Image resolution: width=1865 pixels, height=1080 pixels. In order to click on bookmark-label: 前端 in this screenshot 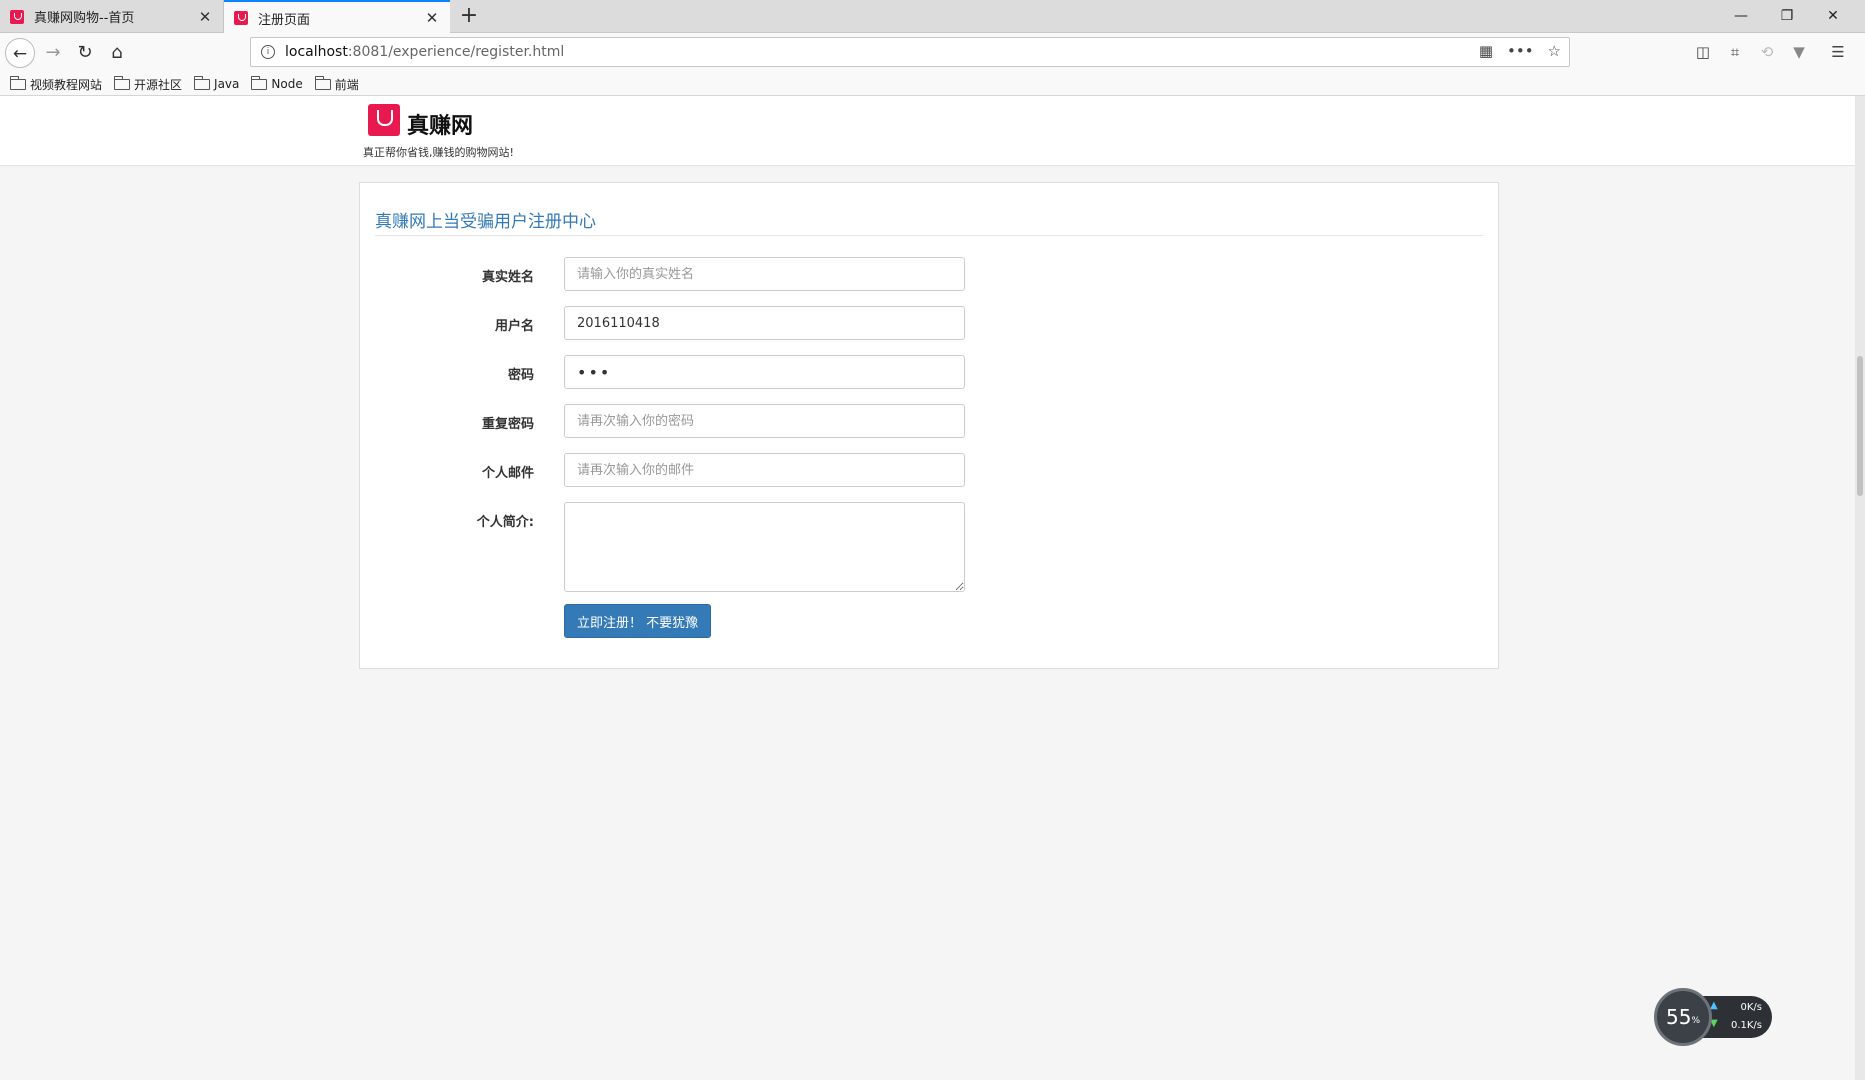, I will do `click(346, 84)`.